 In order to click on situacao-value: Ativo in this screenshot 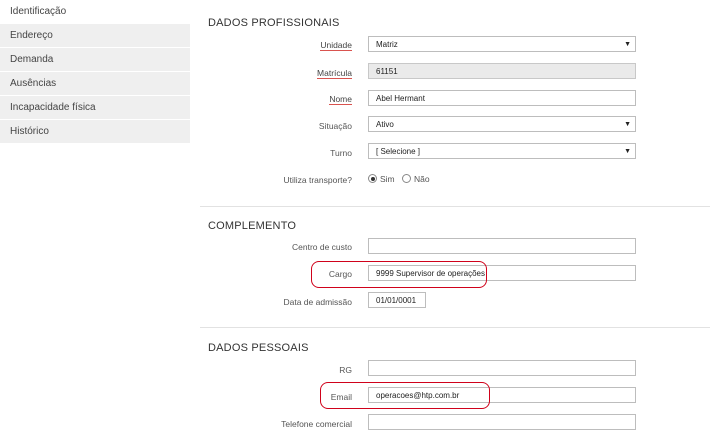, I will do `click(385, 124)`.